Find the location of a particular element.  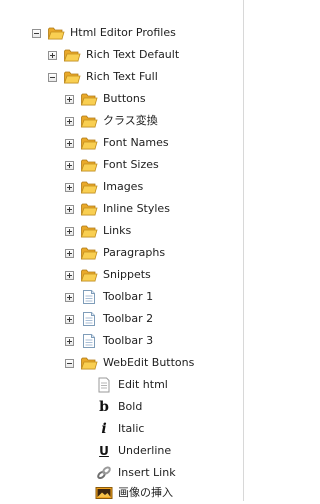

tree-node-bold: b Bold is located at coordinates (118, 407).